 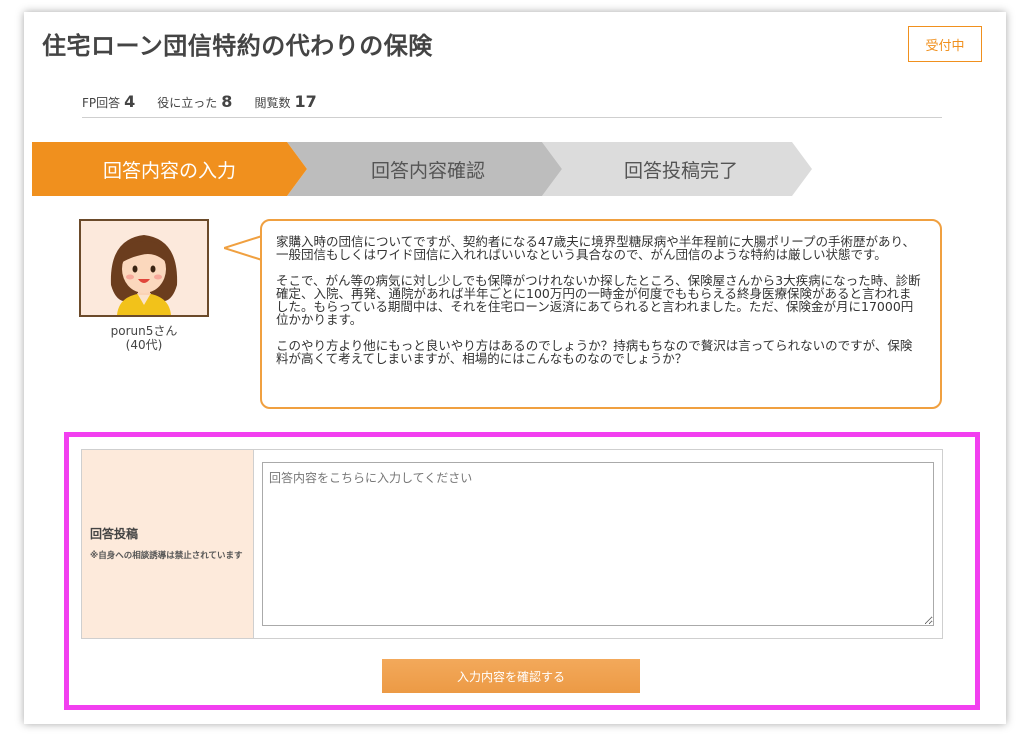 I want to click on step-complete: 回答投稿完了, so click(x=680, y=170).